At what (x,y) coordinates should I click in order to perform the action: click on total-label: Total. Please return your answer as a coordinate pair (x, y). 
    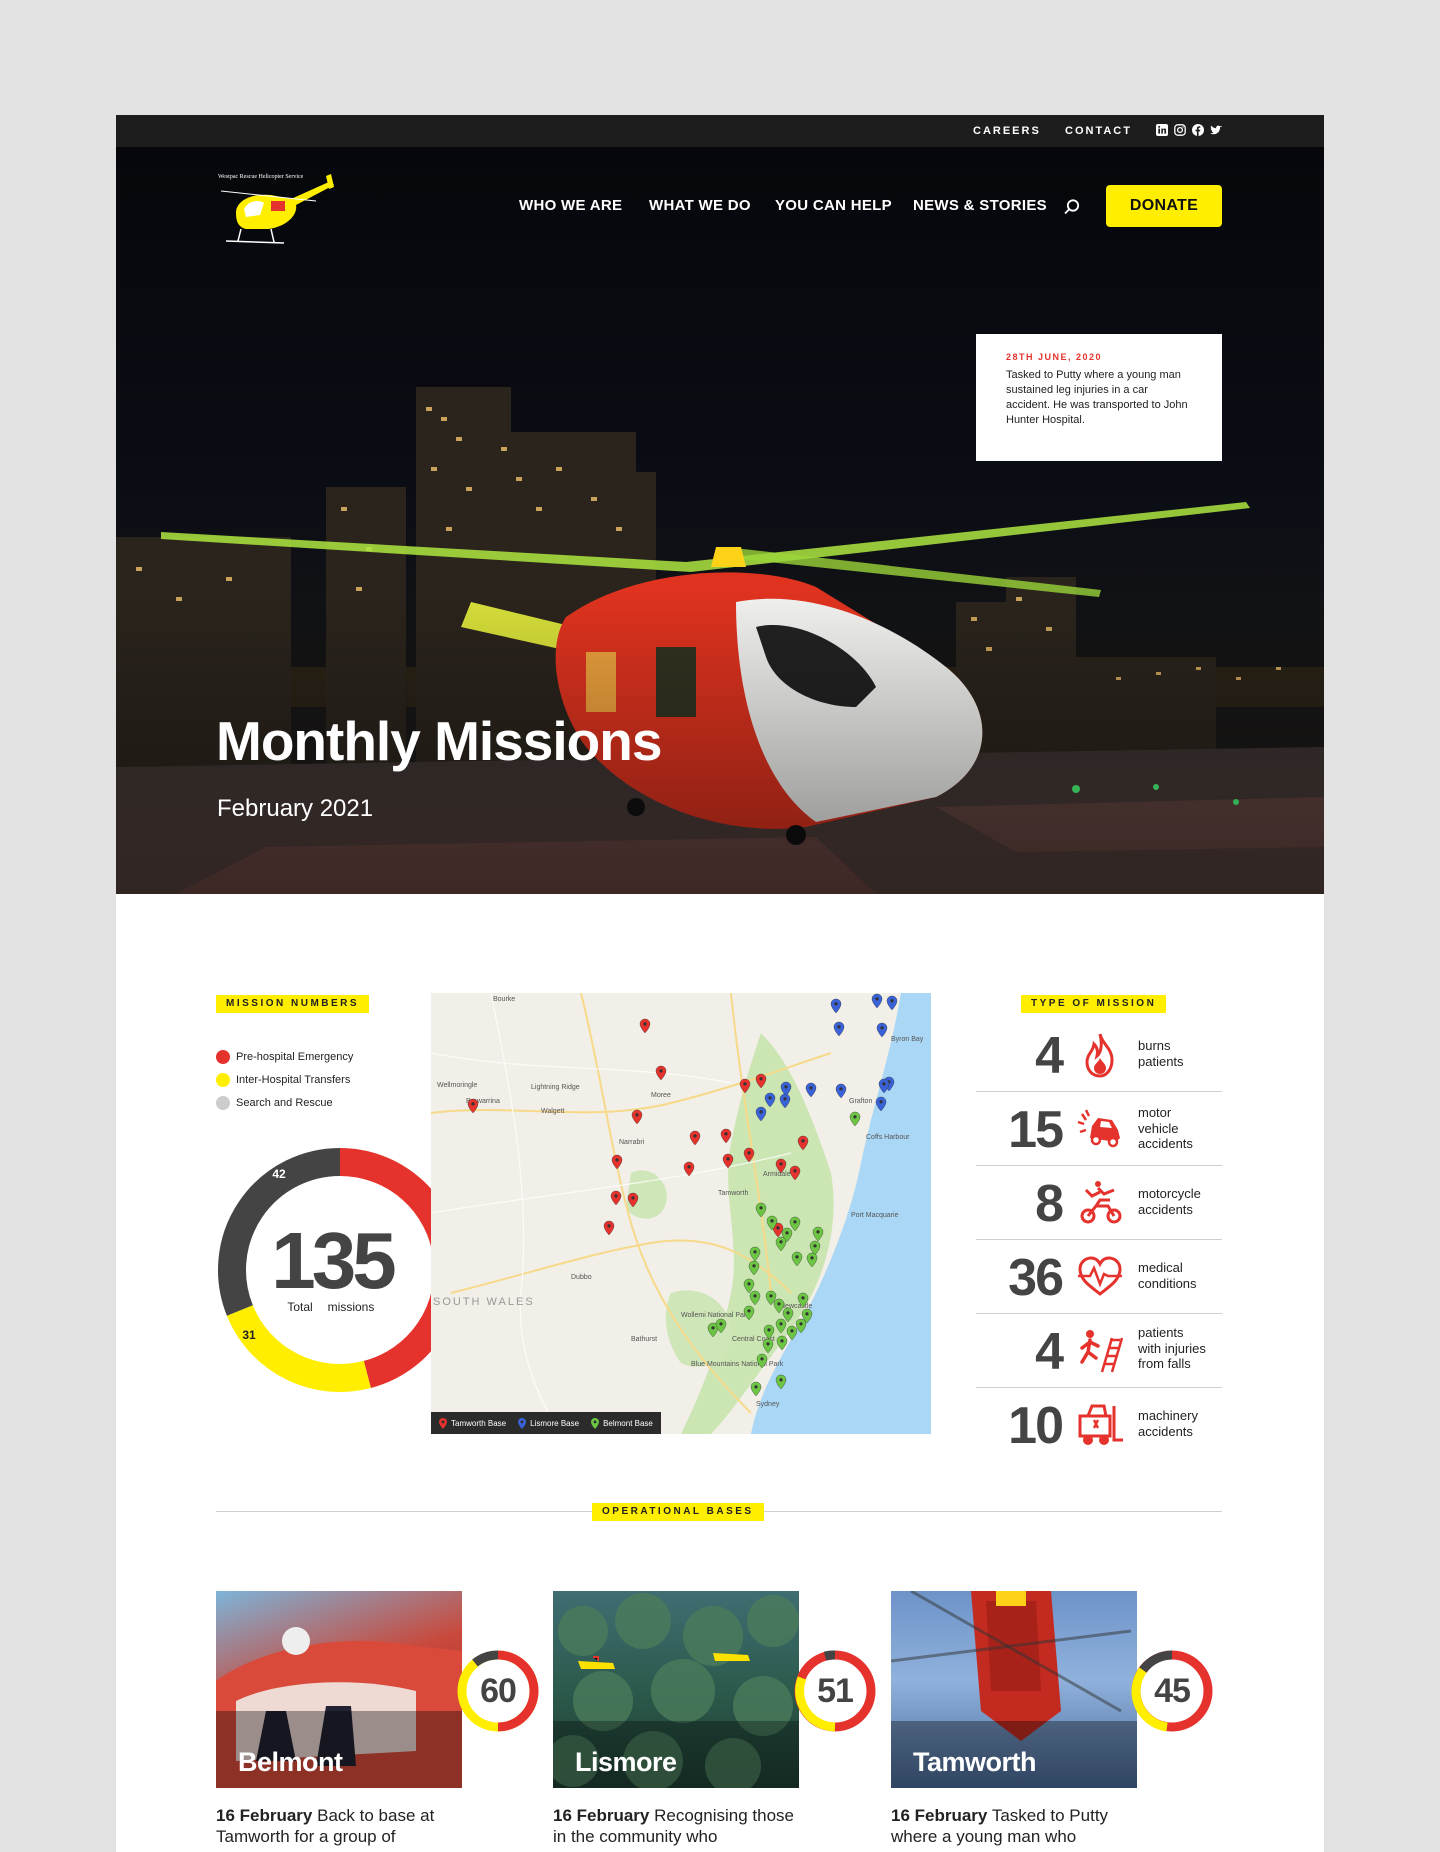
    Looking at the image, I should click on (299, 1307).